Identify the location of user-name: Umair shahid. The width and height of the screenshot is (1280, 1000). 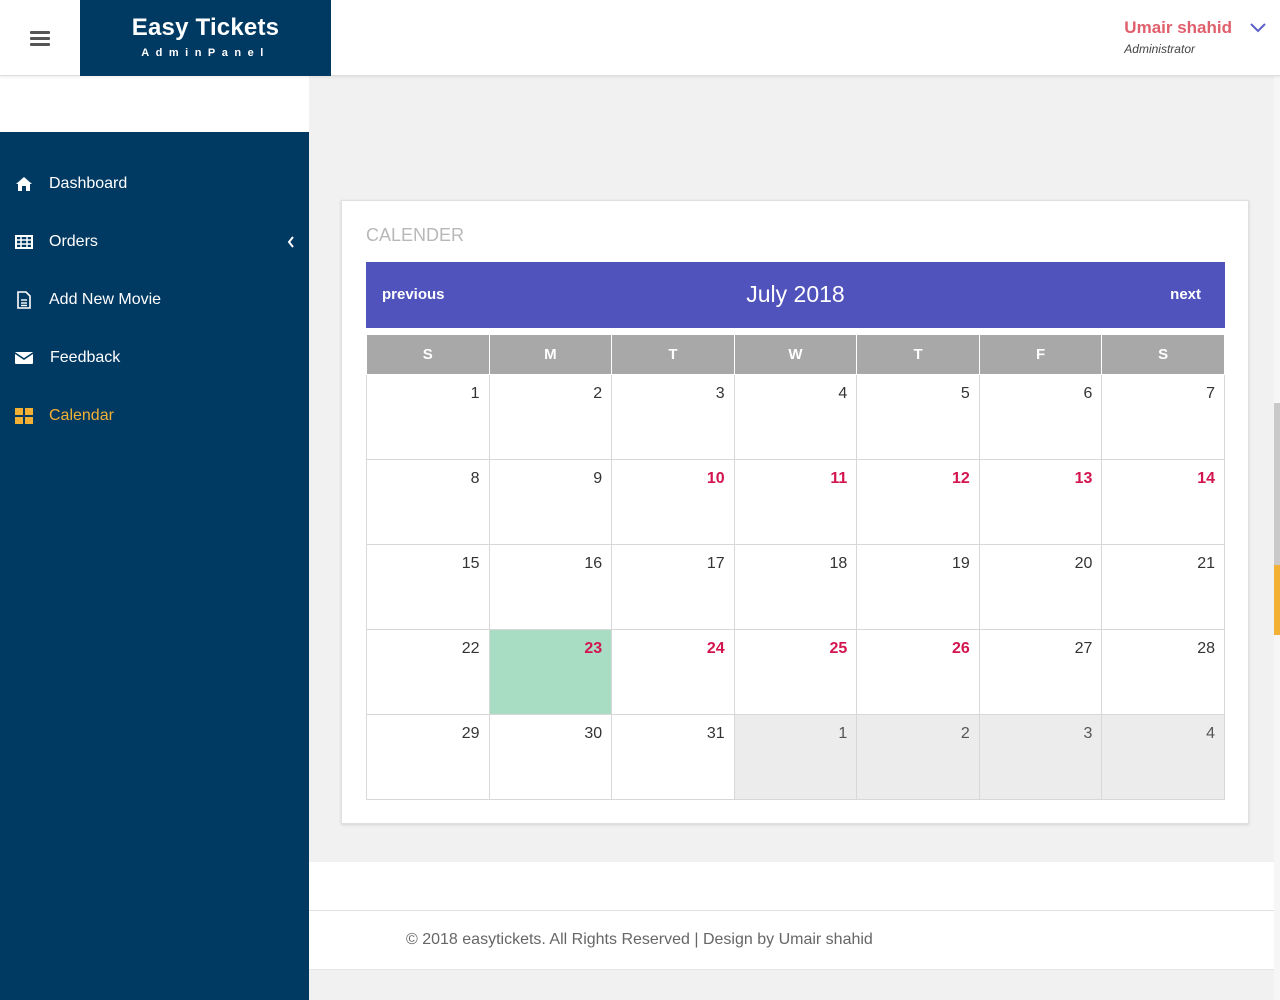
(1178, 27).